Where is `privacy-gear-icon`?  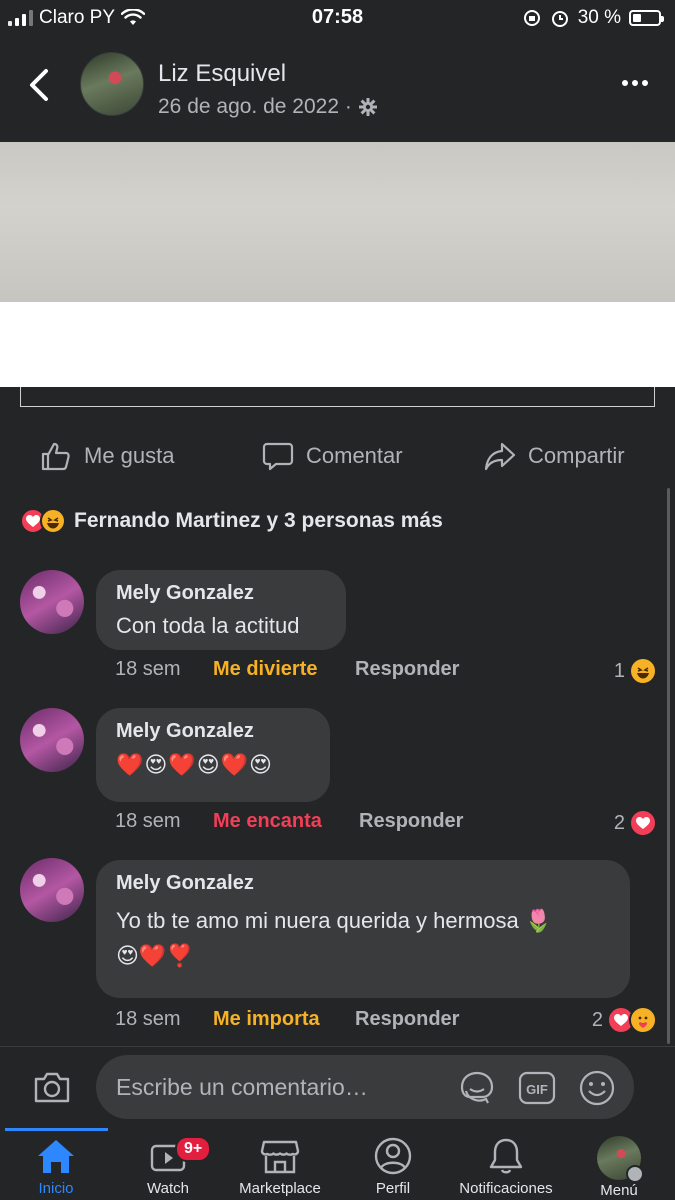
privacy-gear-icon is located at coordinates (367, 107).